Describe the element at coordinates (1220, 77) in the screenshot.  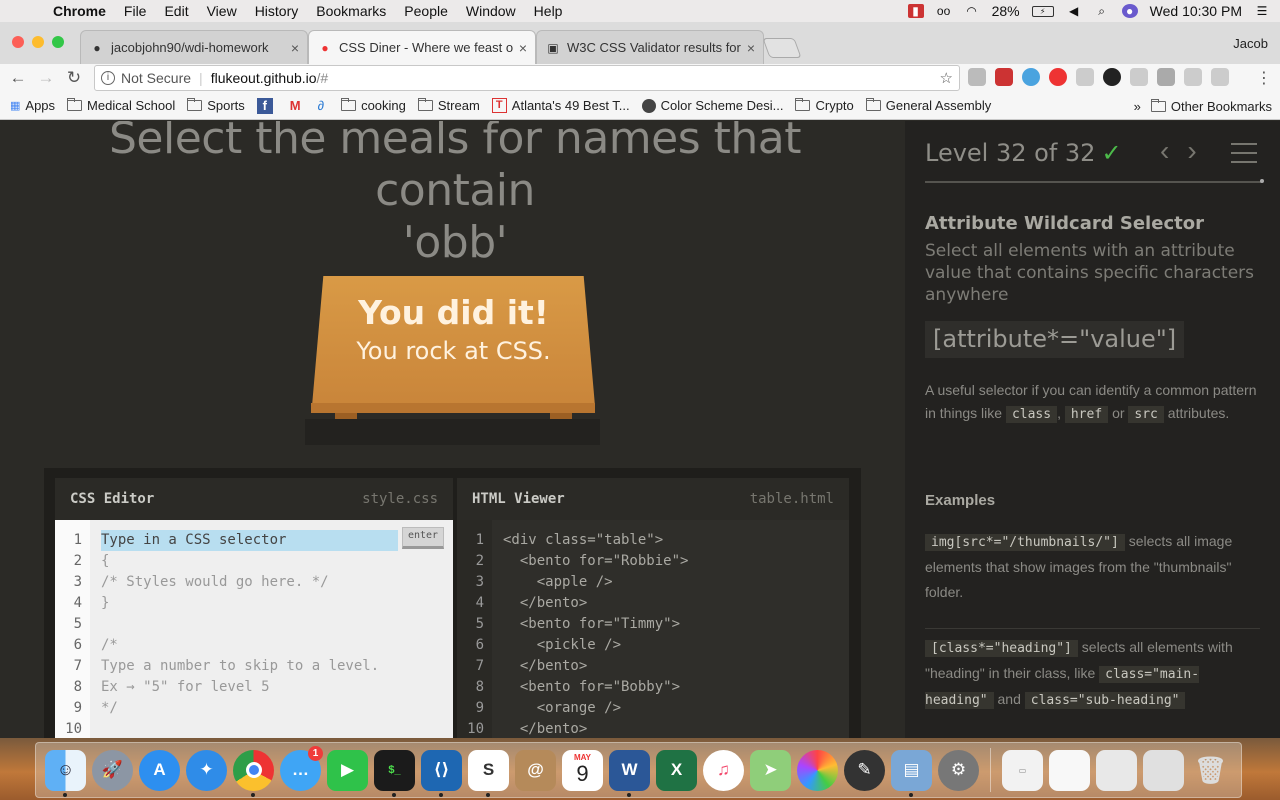
I see `camera-extension-icon` at that location.